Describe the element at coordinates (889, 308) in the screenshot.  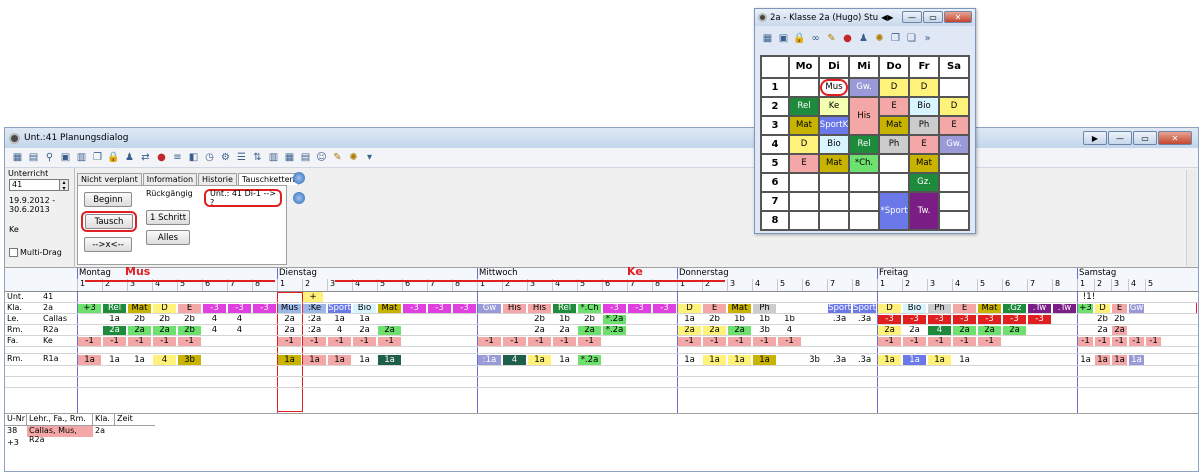
I see `plan-cell: D` at that location.